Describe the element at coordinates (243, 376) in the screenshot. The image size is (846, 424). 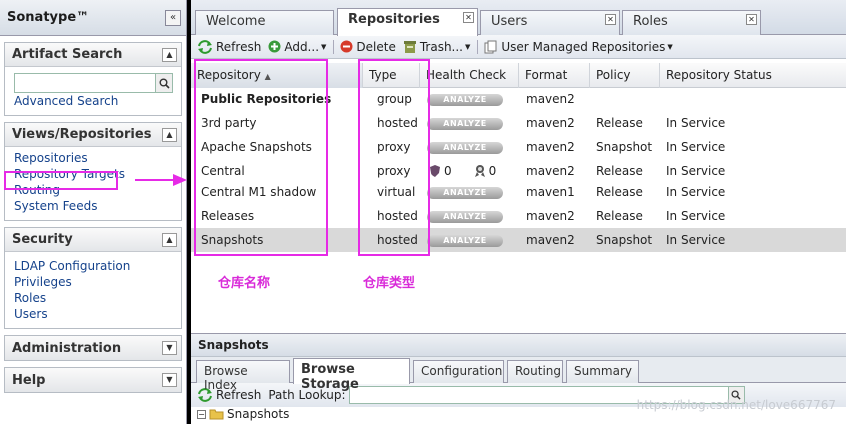
I see `tab-browse-index: Browse Index` at that location.